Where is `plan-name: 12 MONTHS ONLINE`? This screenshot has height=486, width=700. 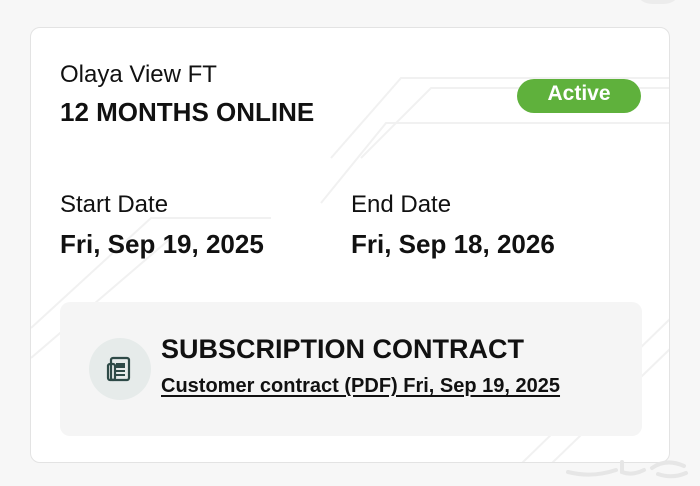
plan-name: 12 MONTHS ONLINE is located at coordinates (187, 112).